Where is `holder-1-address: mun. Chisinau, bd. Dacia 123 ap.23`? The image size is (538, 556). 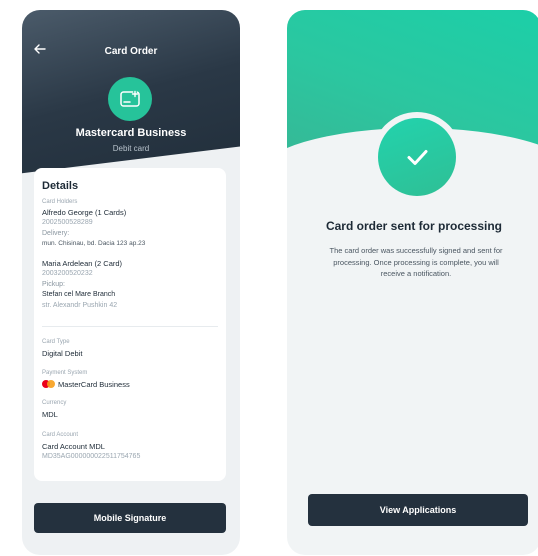 holder-1-address: mun. Chisinau, bd. Dacia 123 ap.23 is located at coordinates (94, 243).